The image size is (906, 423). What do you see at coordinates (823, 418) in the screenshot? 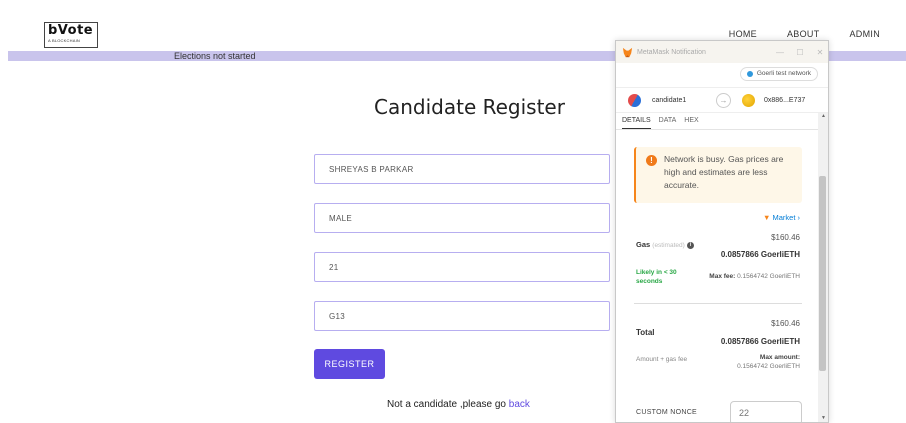
I see `scroll-down-icon: ▼` at bounding box center [823, 418].